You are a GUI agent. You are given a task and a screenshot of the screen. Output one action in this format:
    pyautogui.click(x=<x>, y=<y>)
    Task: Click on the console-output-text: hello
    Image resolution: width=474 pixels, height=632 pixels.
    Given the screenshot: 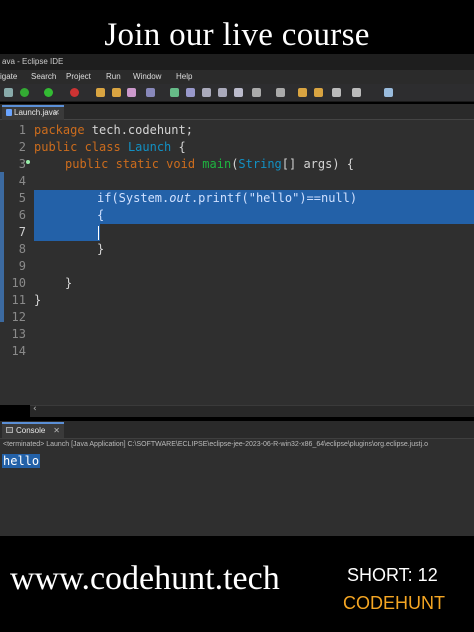 What is the action you would take?
    pyautogui.click(x=21, y=461)
    